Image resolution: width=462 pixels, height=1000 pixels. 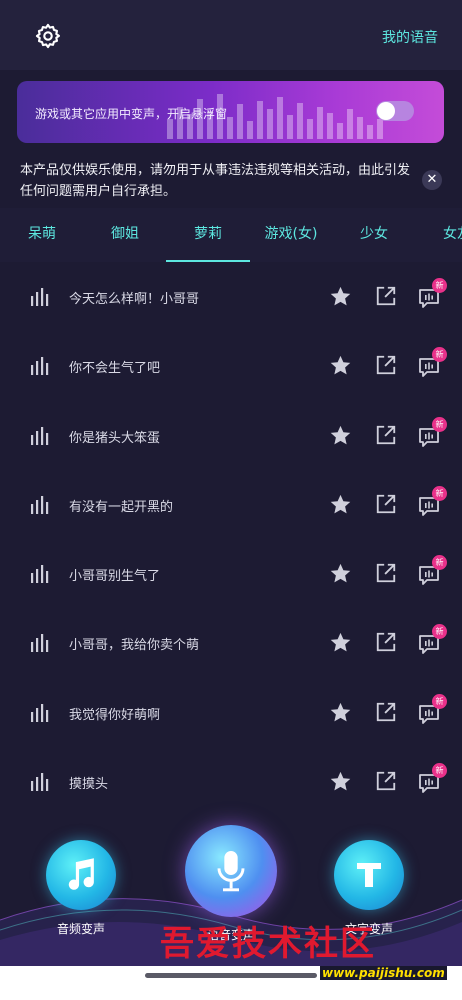 What do you see at coordinates (89, 785) in the screenshot?
I see `voice-label: 摸摸头` at bounding box center [89, 785].